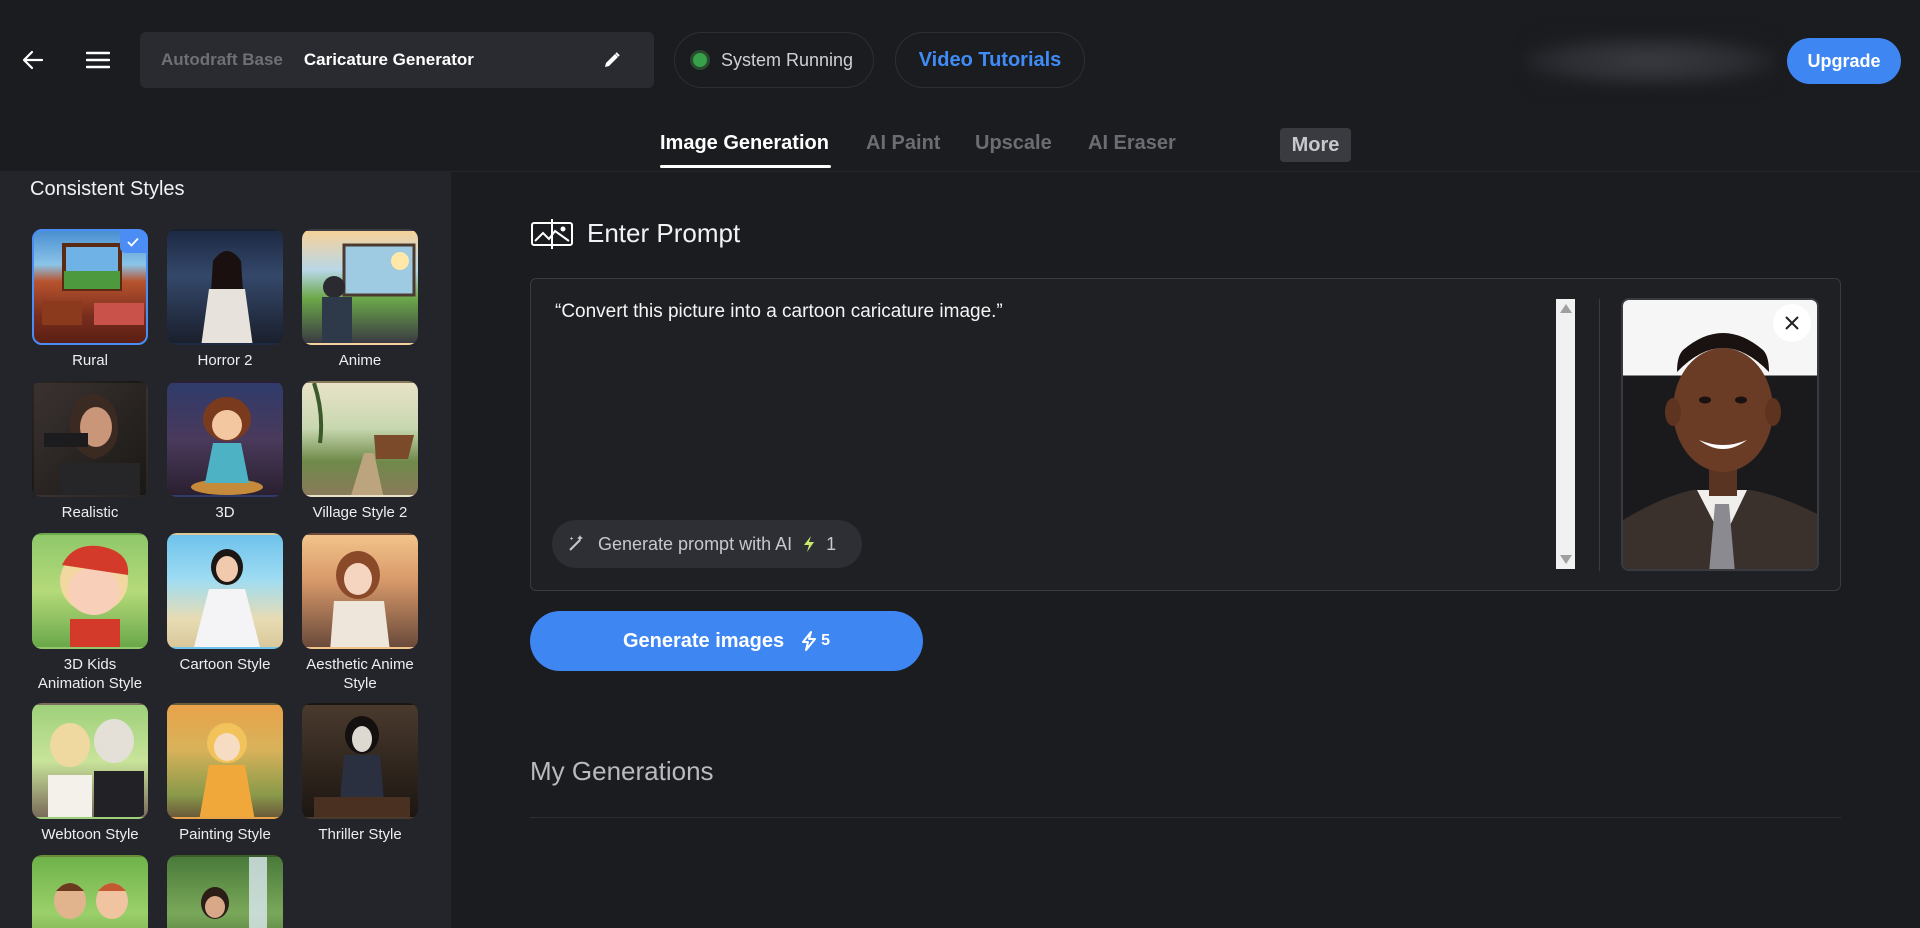 The image size is (1920, 928). Describe the element at coordinates (903, 143) in the screenshot. I see `tab-ai-paint: AI Paint` at that location.